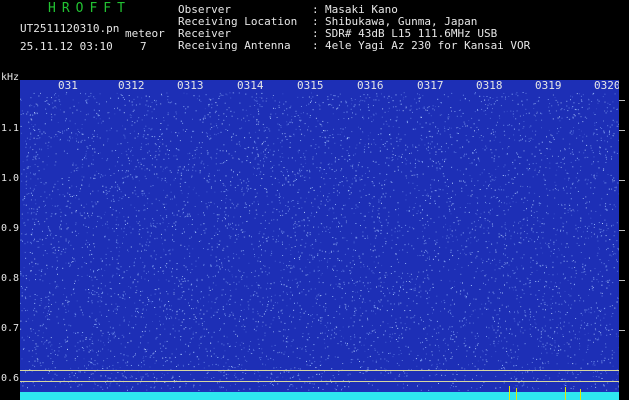 The image size is (629, 400). Describe the element at coordinates (10, 178) in the screenshot. I see `y-tick-label: 1.0` at that location.